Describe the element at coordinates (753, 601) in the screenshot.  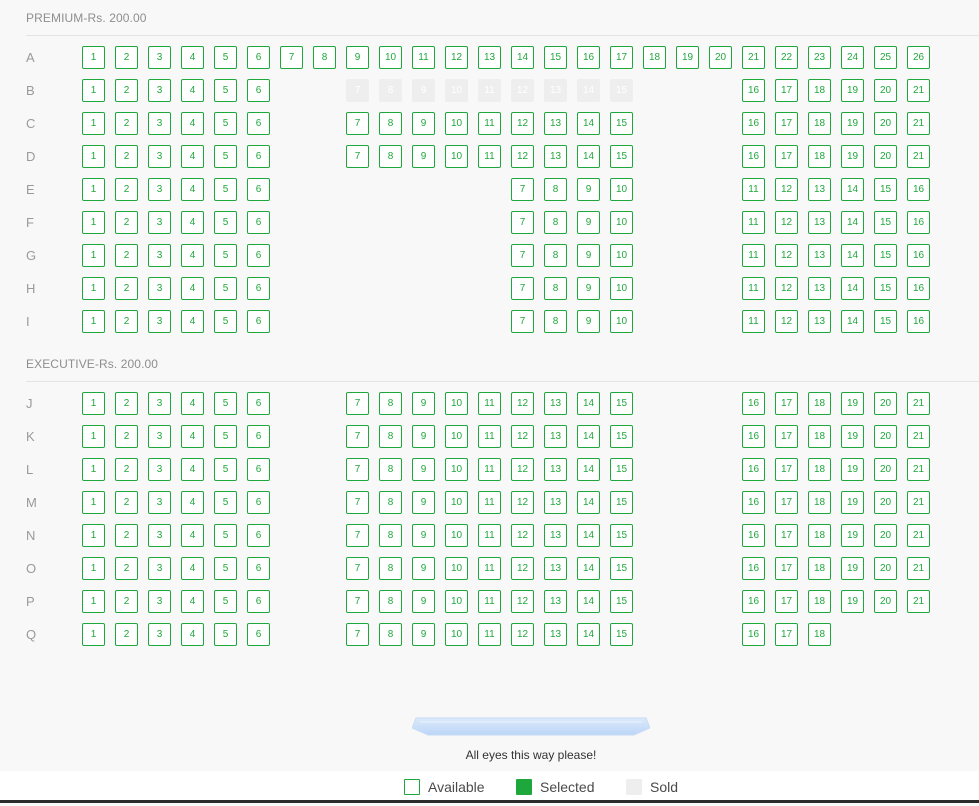
I see `seat-P16: 16` at that location.